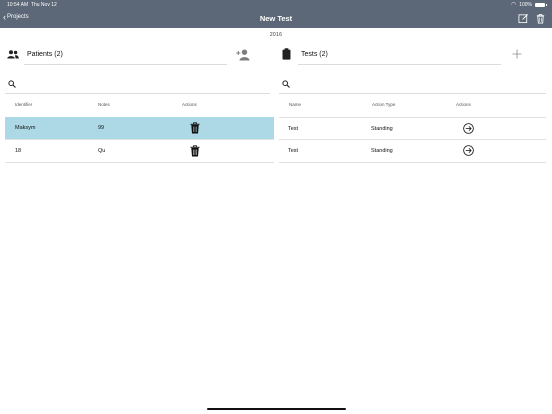  I want to click on clipboard-icon, so click(286, 54).